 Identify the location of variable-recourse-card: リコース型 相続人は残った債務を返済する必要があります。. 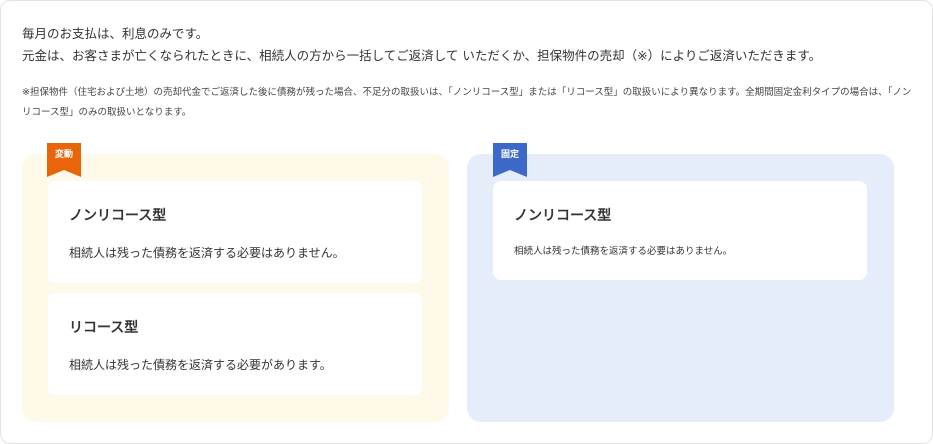
(235, 344).